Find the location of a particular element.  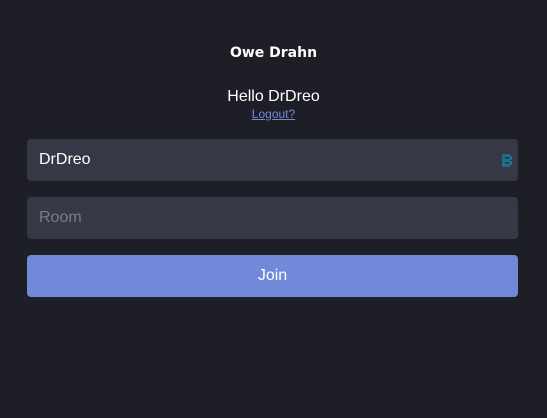

room-field is located at coordinates (272, 218).